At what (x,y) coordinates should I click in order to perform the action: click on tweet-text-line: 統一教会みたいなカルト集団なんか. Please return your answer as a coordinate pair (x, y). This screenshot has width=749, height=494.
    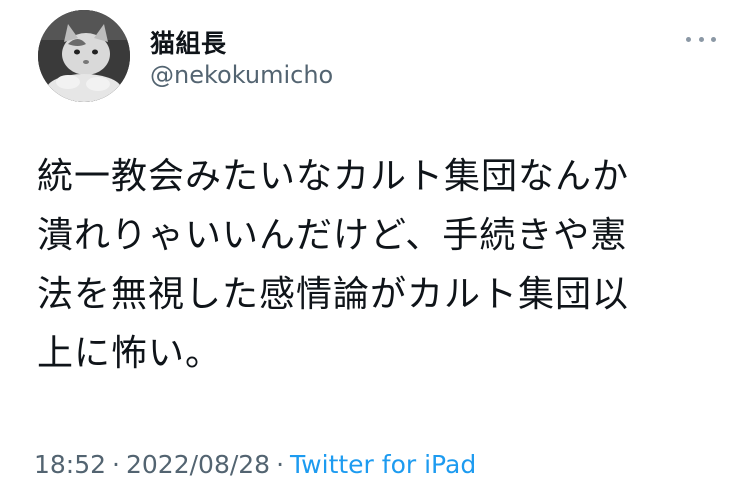
    Looking at the image, I should click on (333, 176).